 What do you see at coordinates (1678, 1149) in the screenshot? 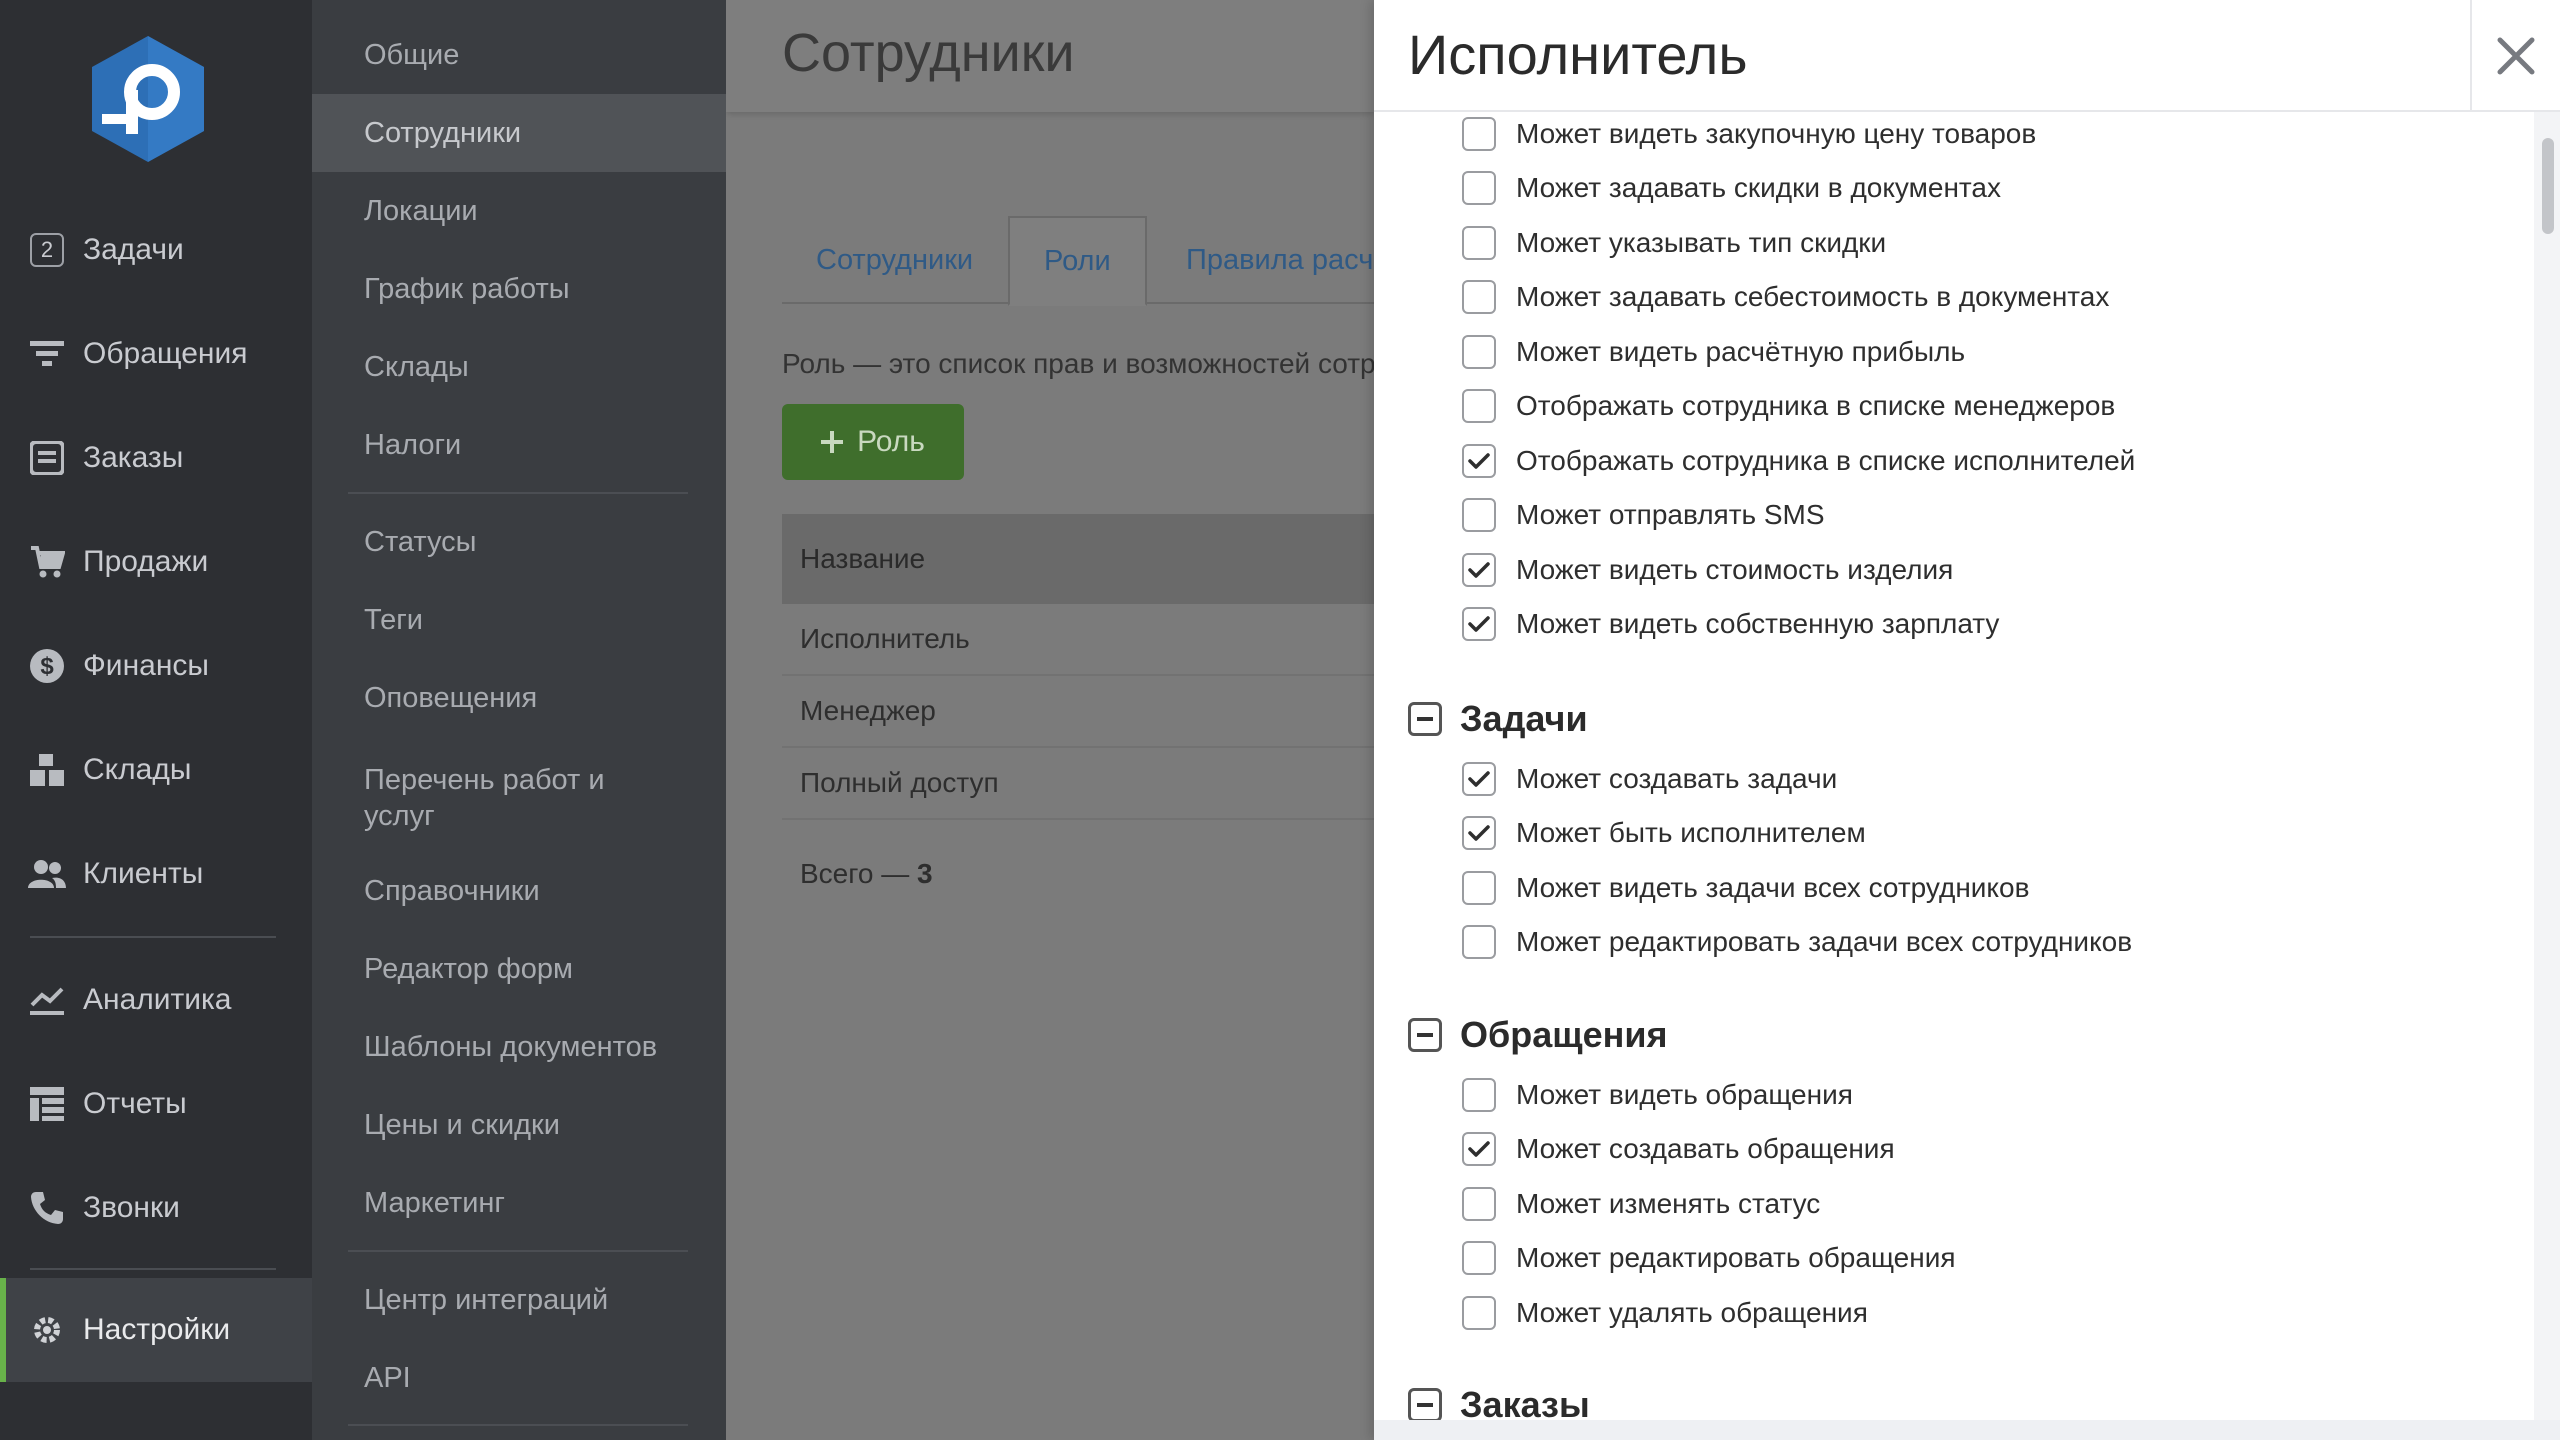
I see `permission-row: Может создавать обращения` at bounding box center [1678, 1149].